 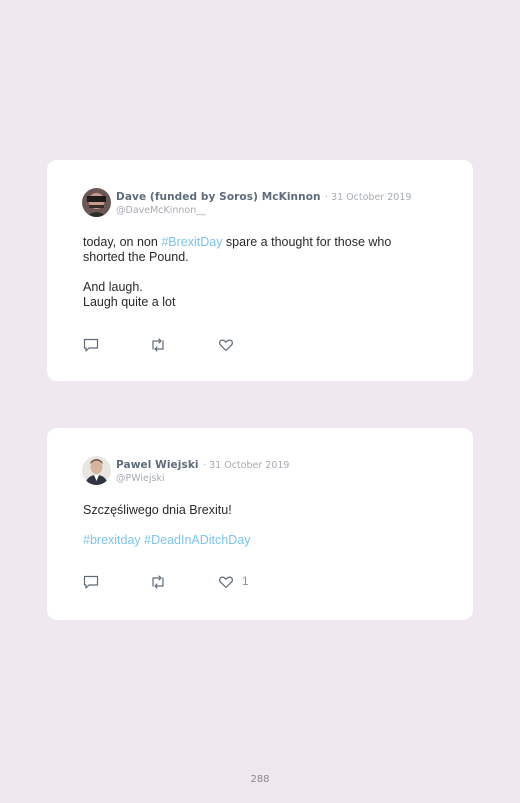 I want to click on hashtag-links: #brexitday #DeadInADitchDay, so click(x=258, y=540).